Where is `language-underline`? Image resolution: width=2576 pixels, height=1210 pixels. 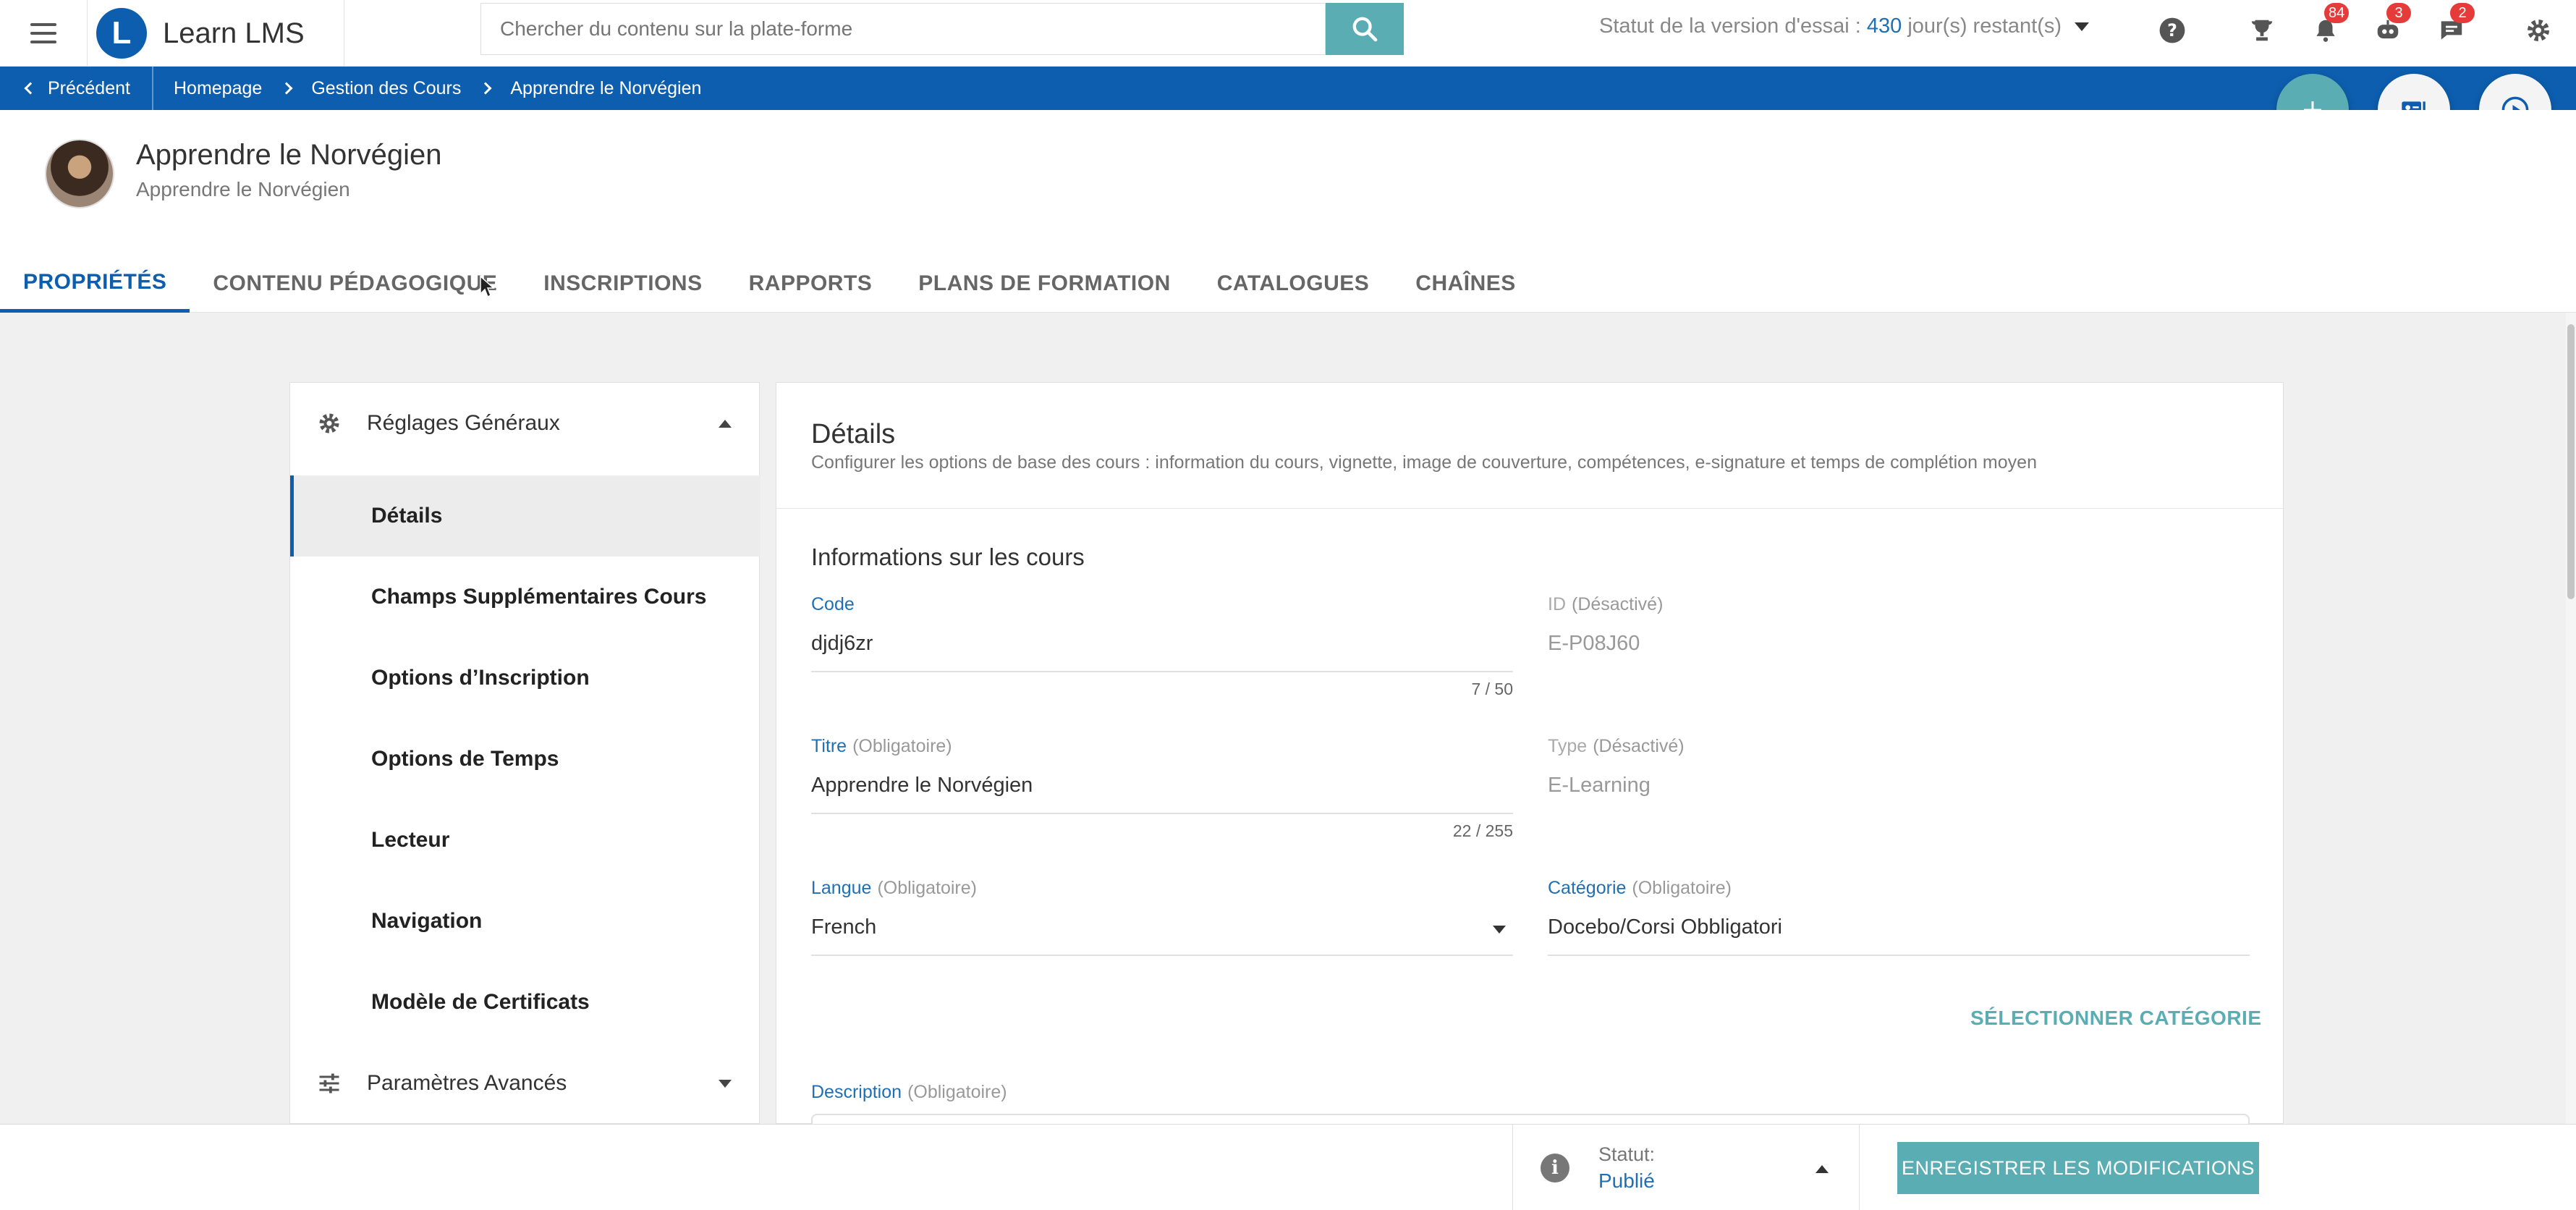
language-underline is located at coordinates (1162, 955).